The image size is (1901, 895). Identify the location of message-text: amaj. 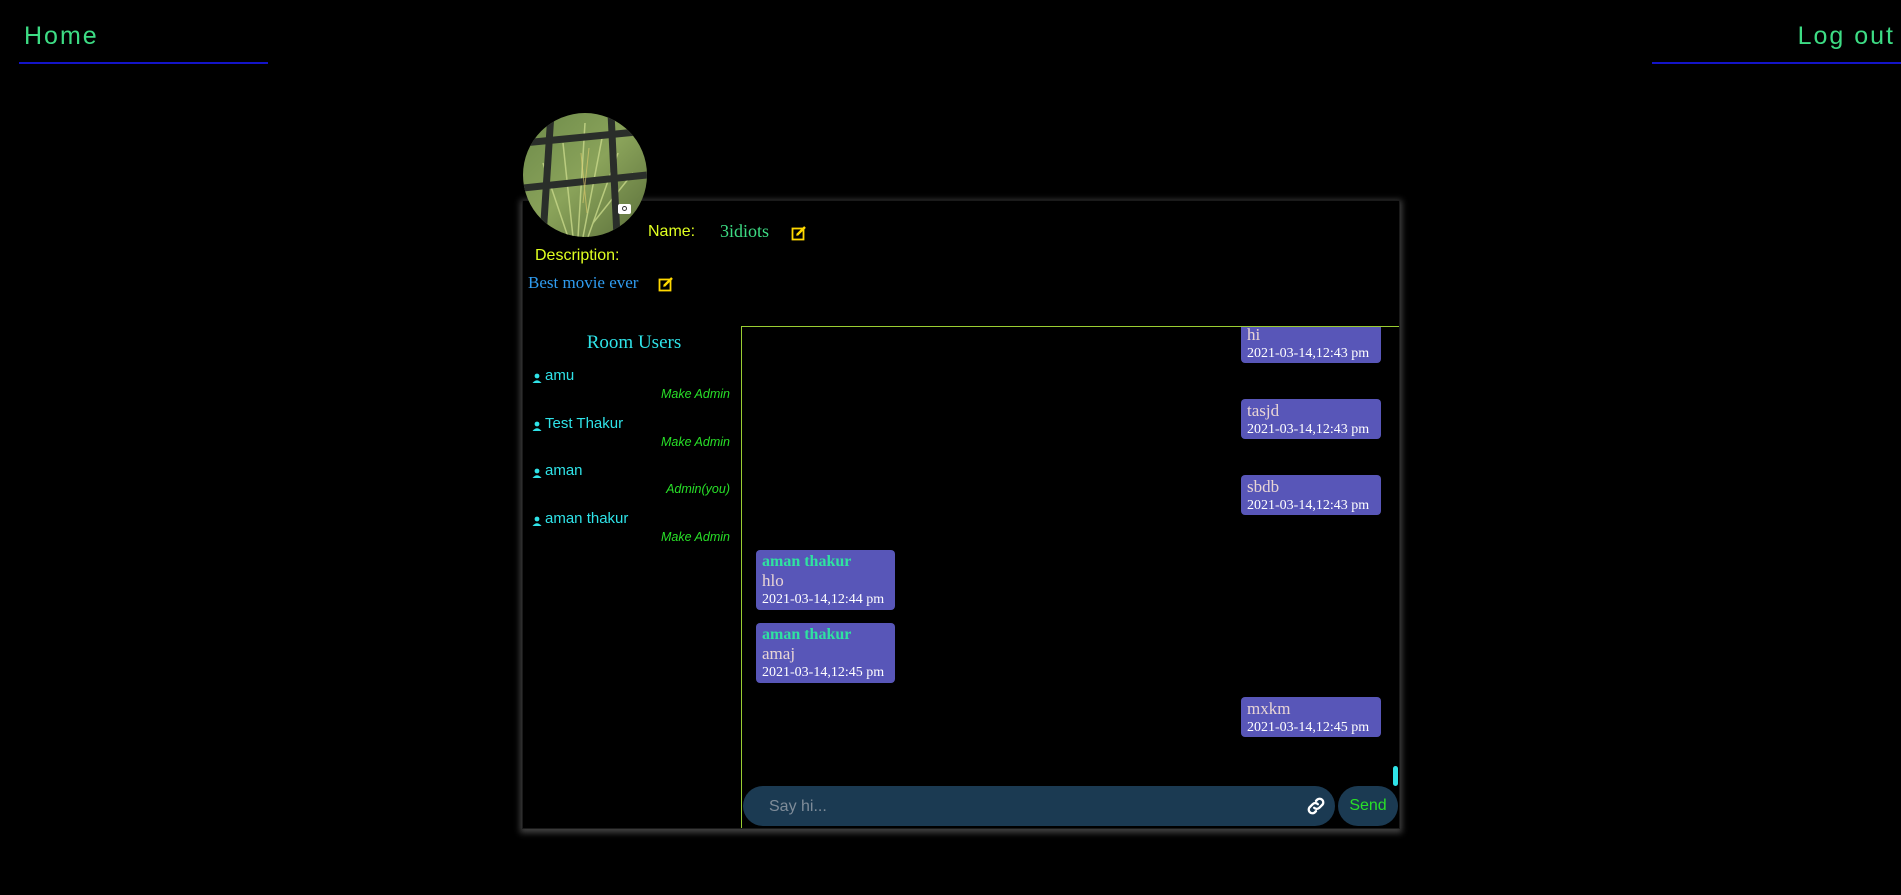
(779, 653).